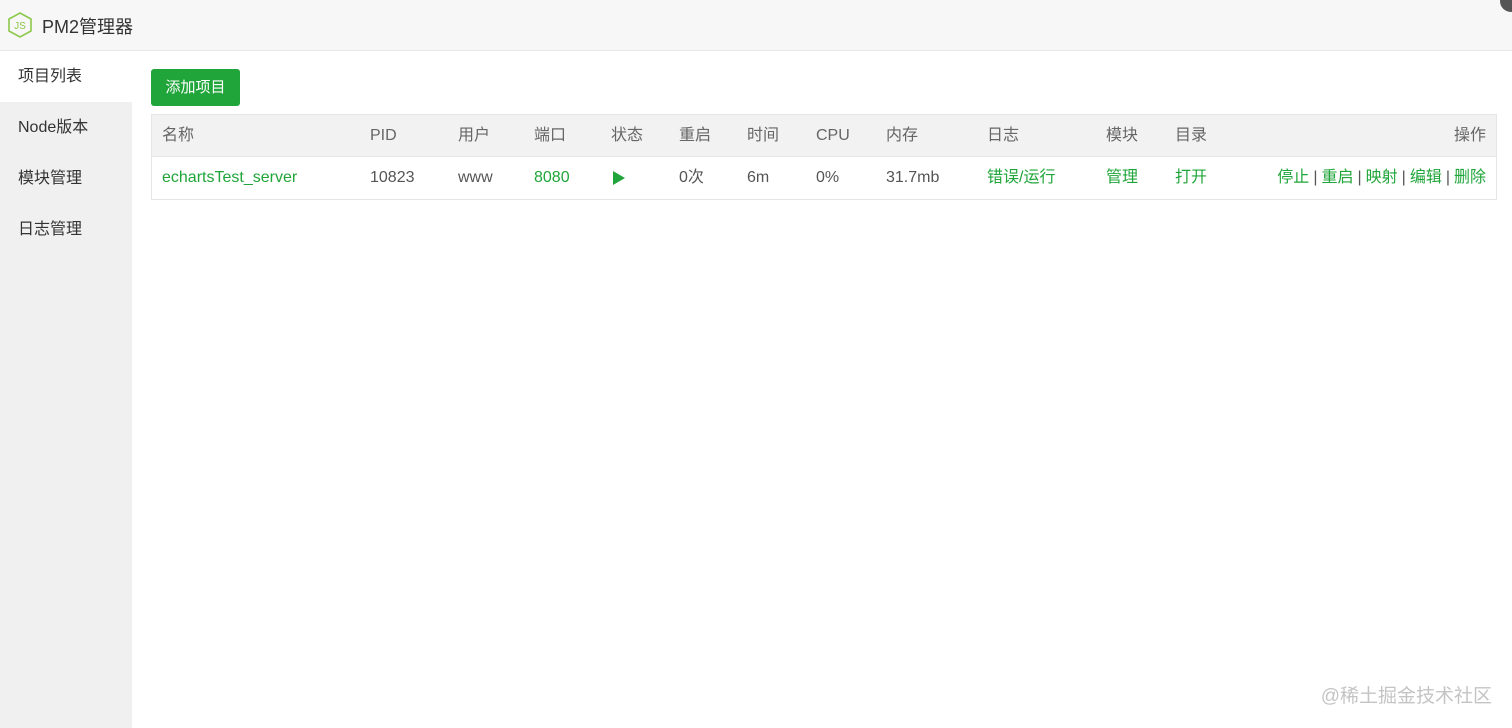 Image resolution: width=1512 pixels, height=728 pixels. What do you see at coordinates (475, 177) in the screenshot?
I see `user-value: www` at bounding box center [475, 177].